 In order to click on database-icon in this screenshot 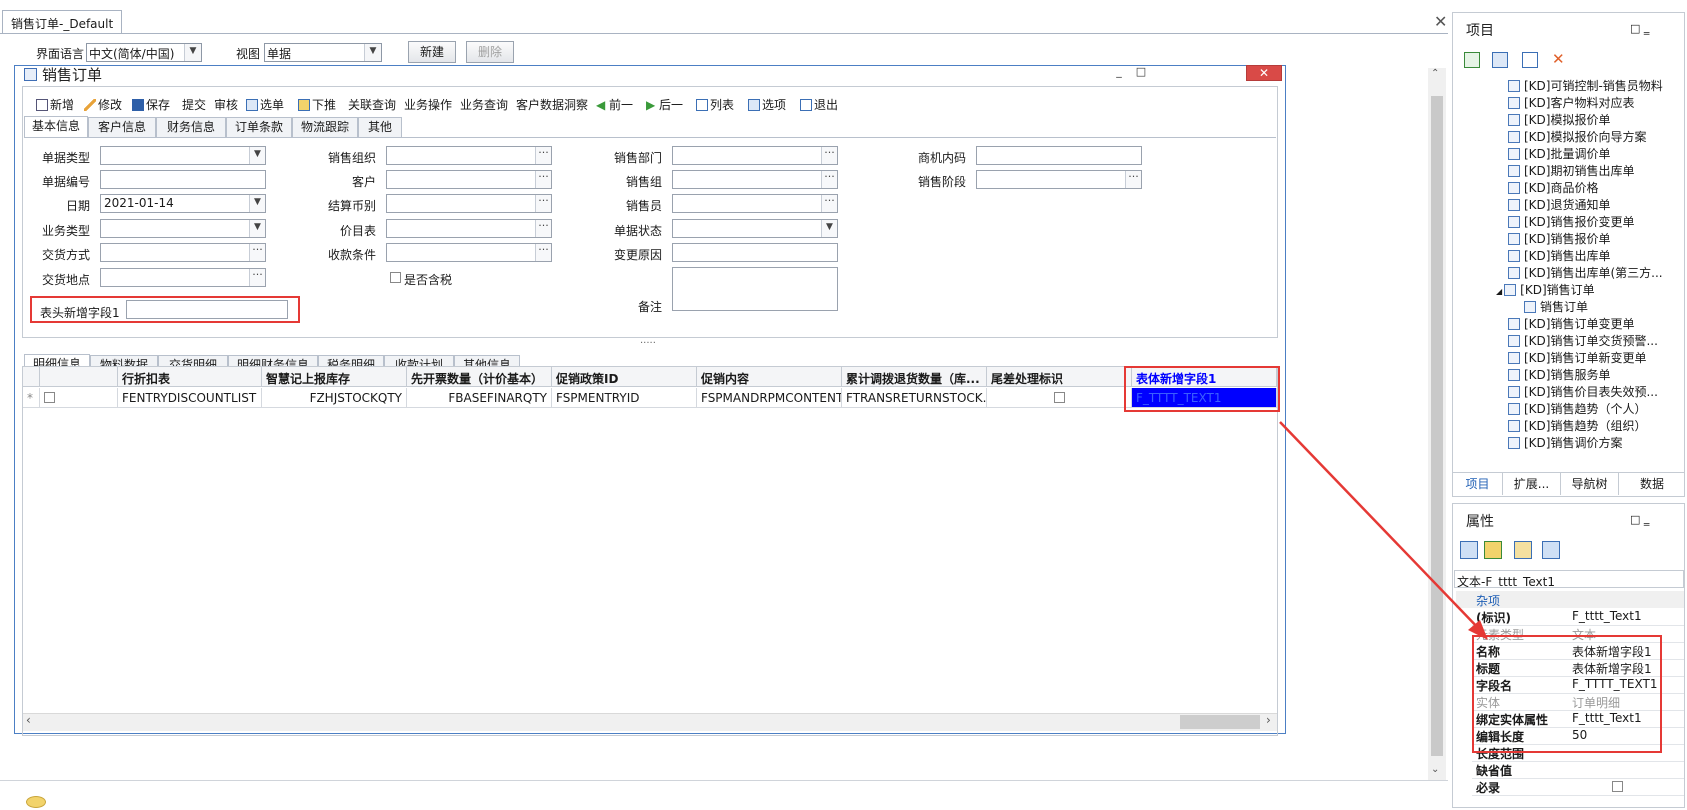, I will do `click(36, 802)`.